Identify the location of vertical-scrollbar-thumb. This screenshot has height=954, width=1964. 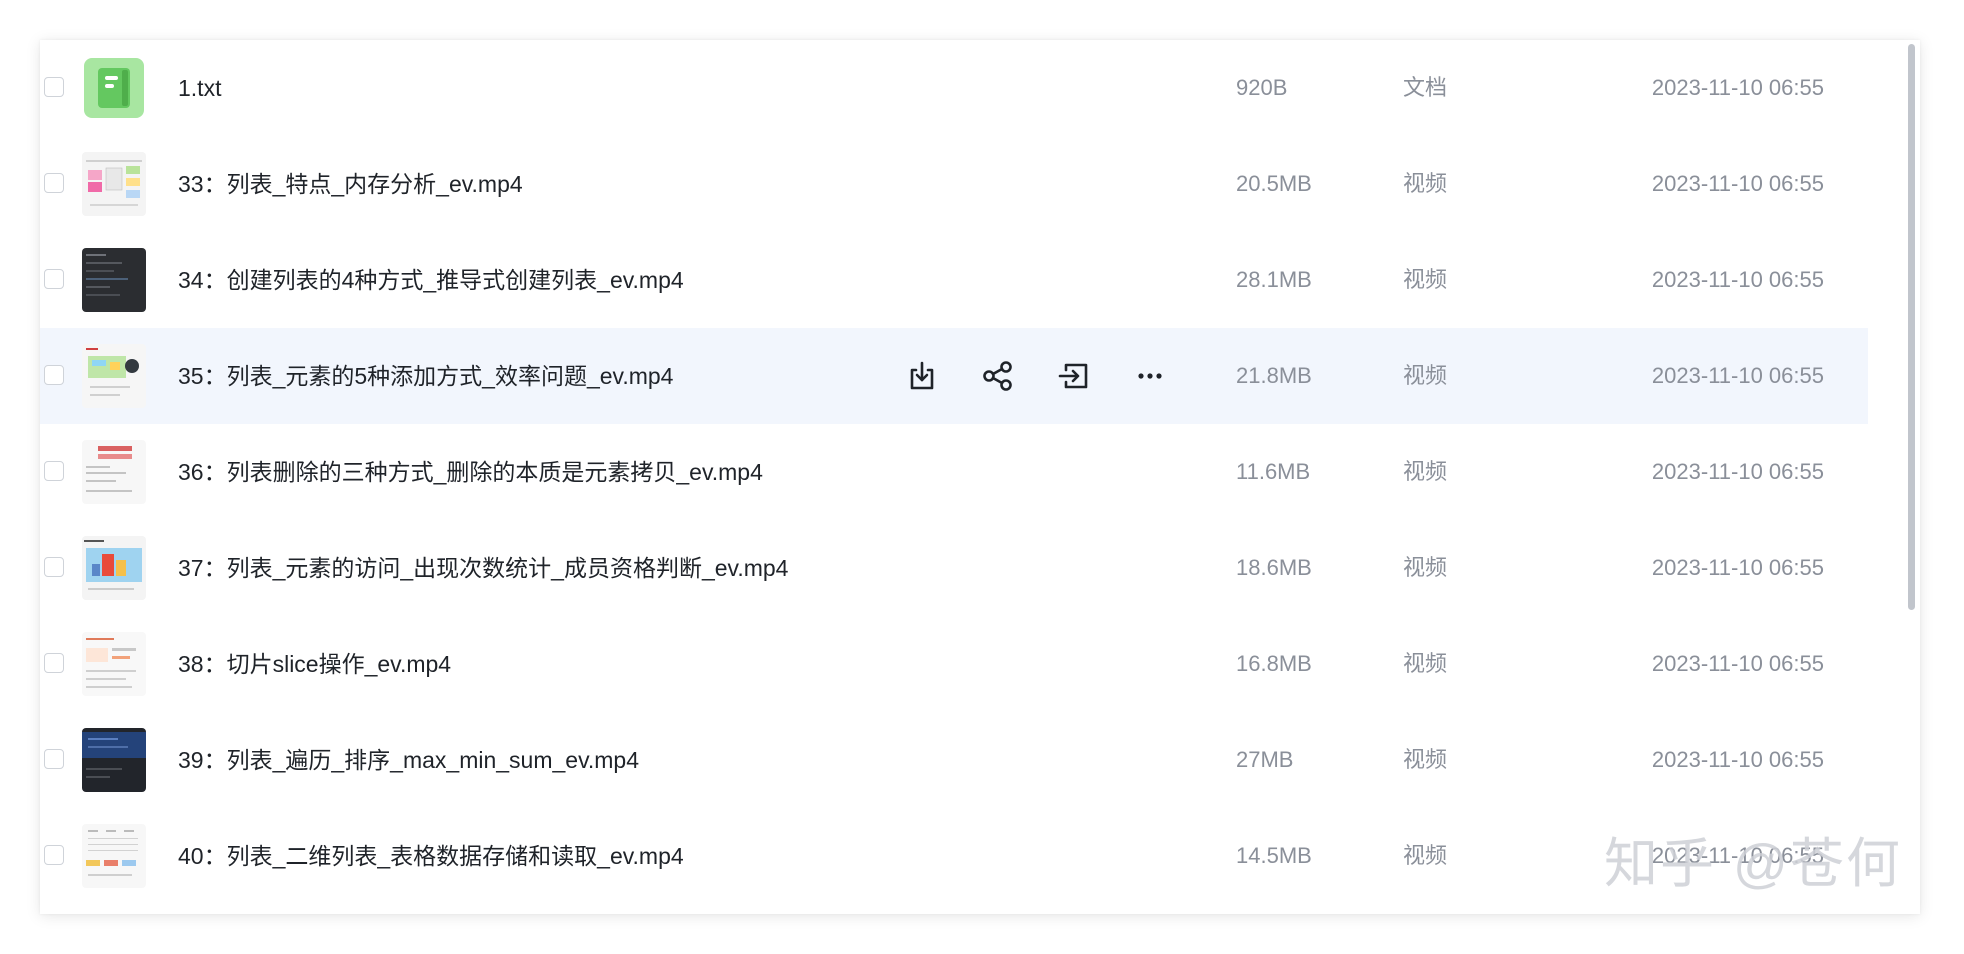
(1911, 327).